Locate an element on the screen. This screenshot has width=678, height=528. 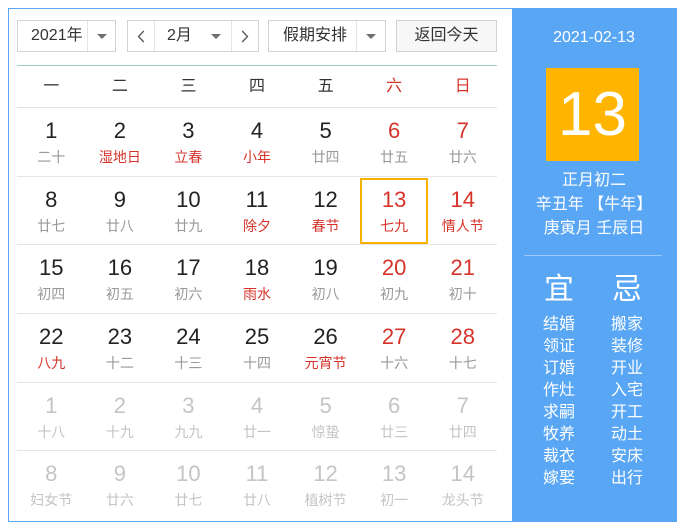
date-cell: 13 初一 is located at coordinates (394, 485).